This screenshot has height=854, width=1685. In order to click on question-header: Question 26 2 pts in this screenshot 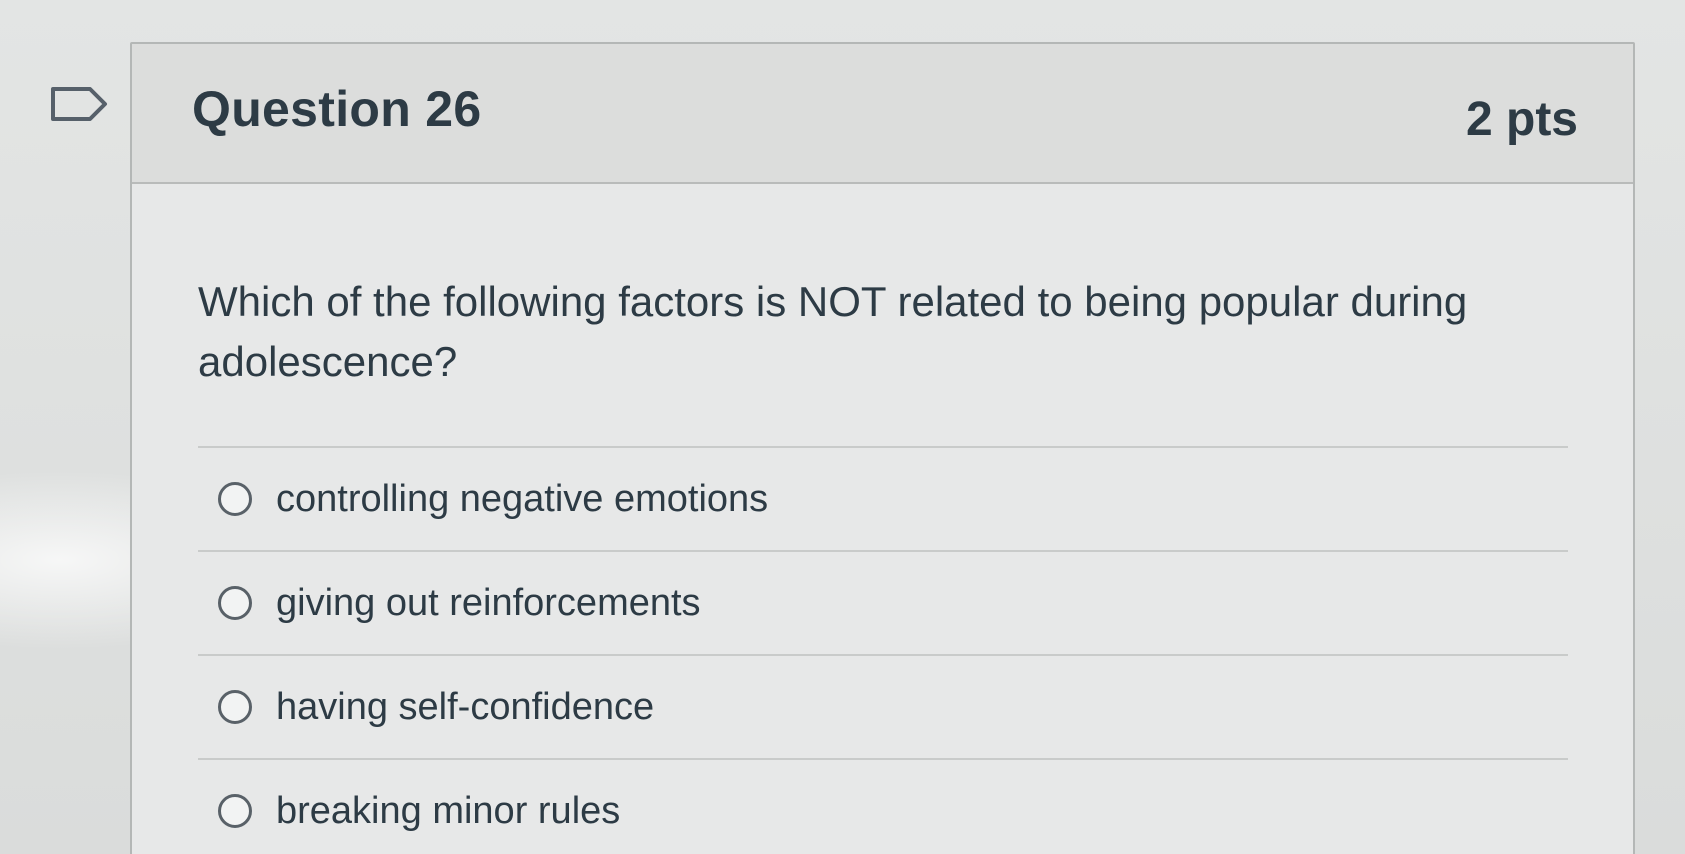, I will do `click(882, 114)`.